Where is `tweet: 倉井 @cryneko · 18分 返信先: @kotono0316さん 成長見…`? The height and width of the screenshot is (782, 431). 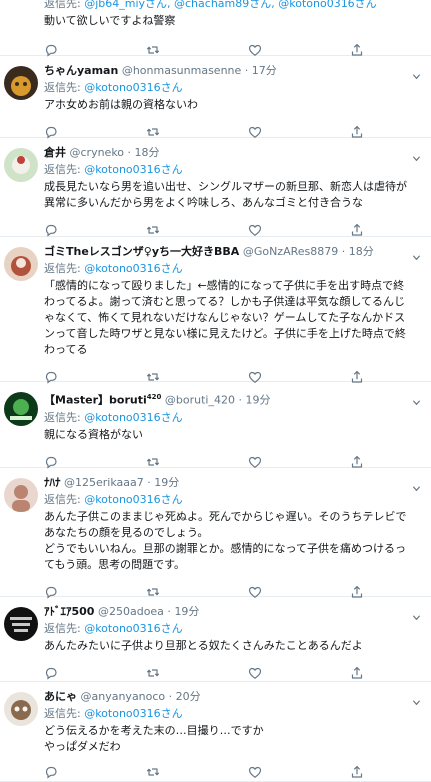 tweet: 倉井 @cryneko · 18分 返信先: @kotono0316さん 成長見… is located at coordinates (215, 187).